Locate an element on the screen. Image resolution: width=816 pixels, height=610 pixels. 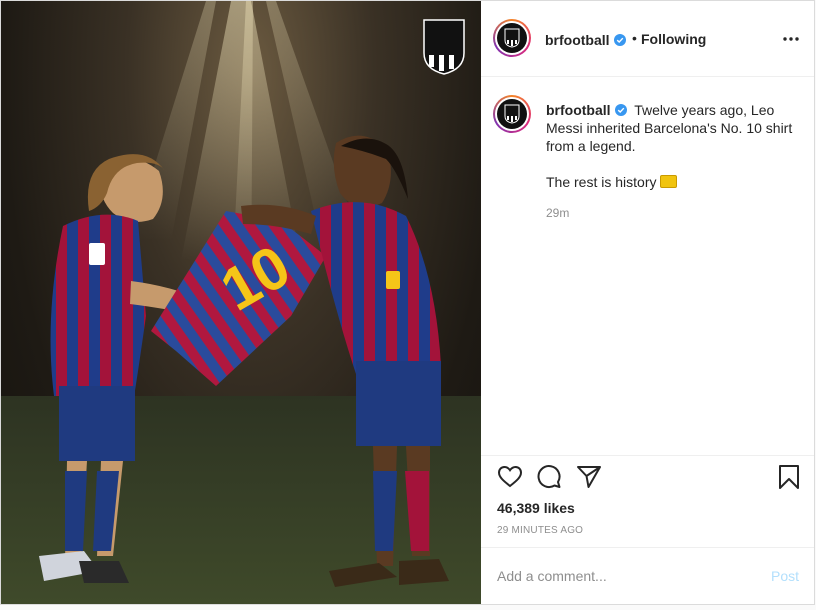
comment-icon is located at coordinates (549, 477).